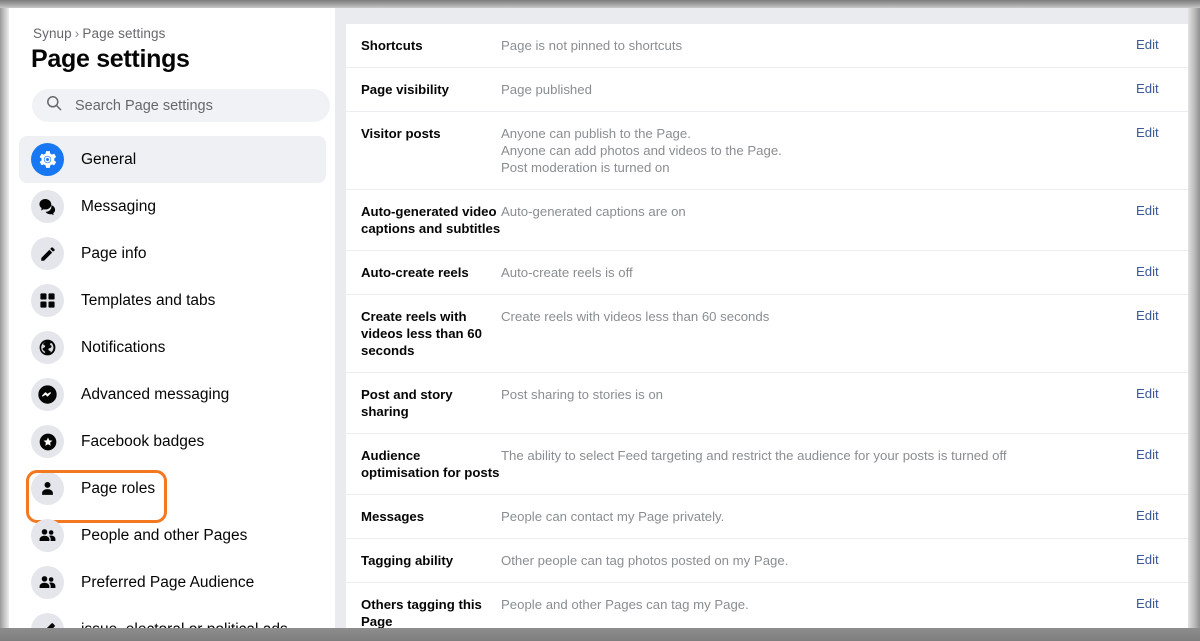  I want to click on sidebar-item-label: Templates and tabs, so click(148, 300).